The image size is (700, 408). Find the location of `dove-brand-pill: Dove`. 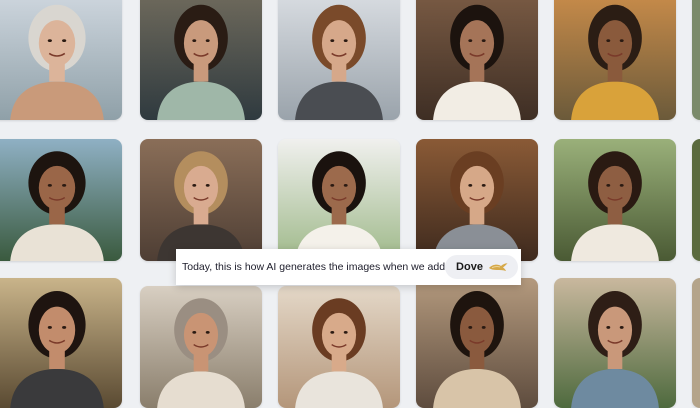

dove-brand-pill: Dove is located at coordinates (481, 267).